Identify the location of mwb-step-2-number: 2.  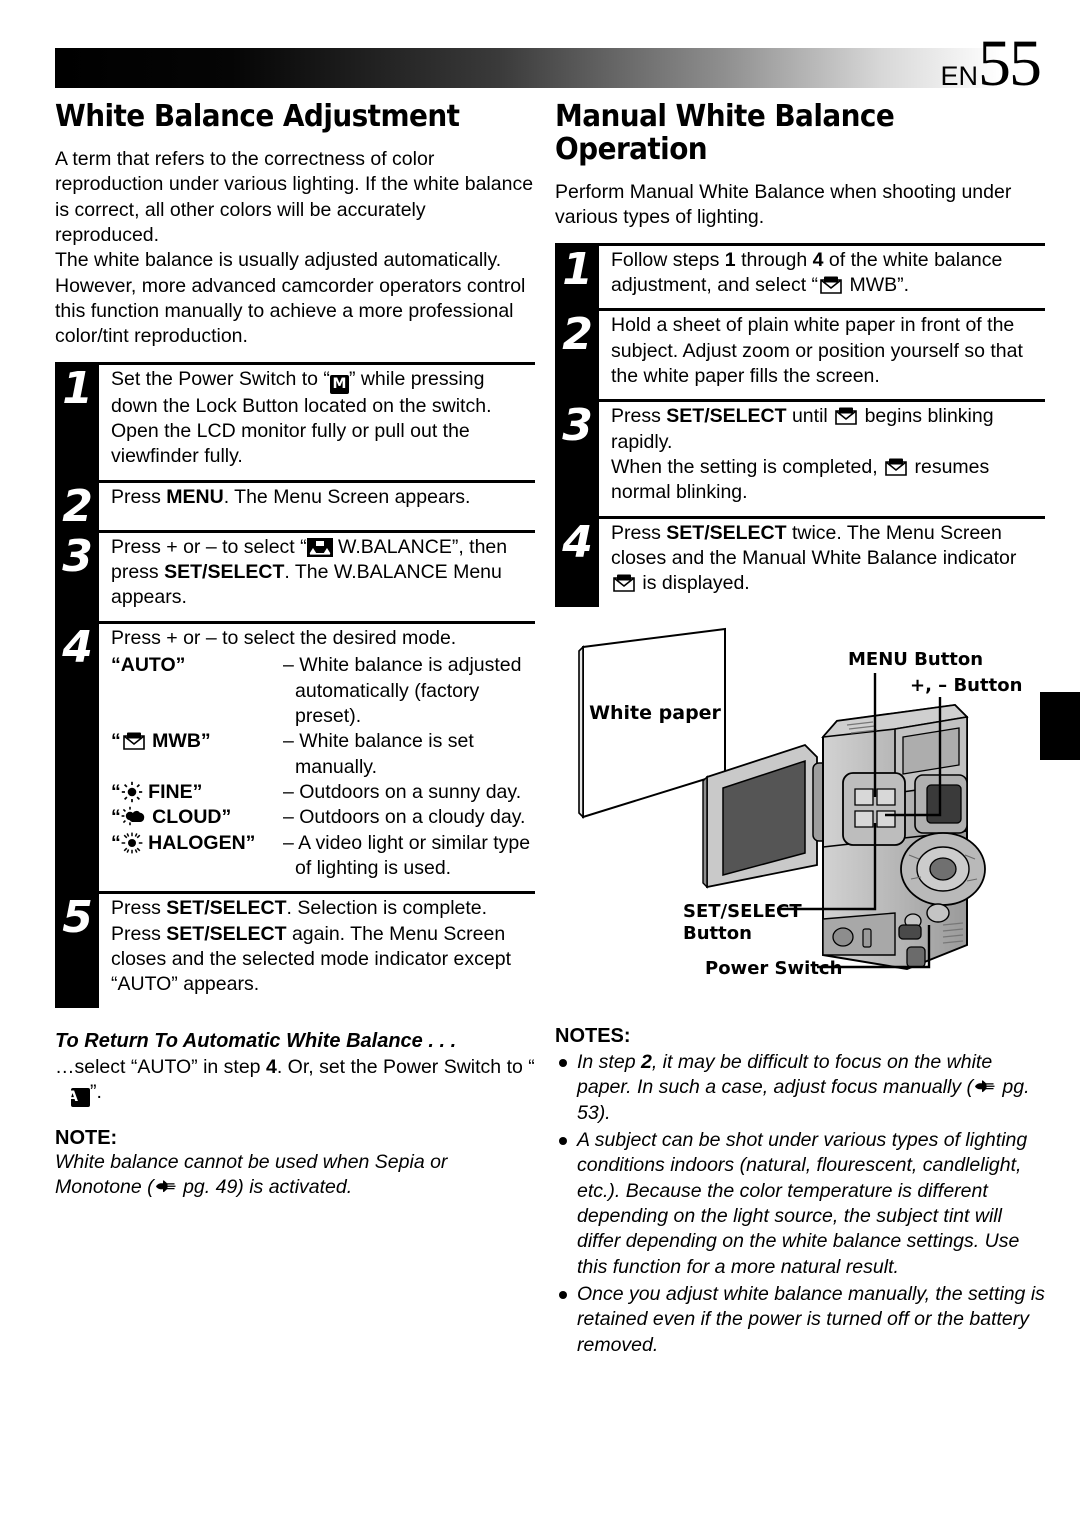
(577, 355).